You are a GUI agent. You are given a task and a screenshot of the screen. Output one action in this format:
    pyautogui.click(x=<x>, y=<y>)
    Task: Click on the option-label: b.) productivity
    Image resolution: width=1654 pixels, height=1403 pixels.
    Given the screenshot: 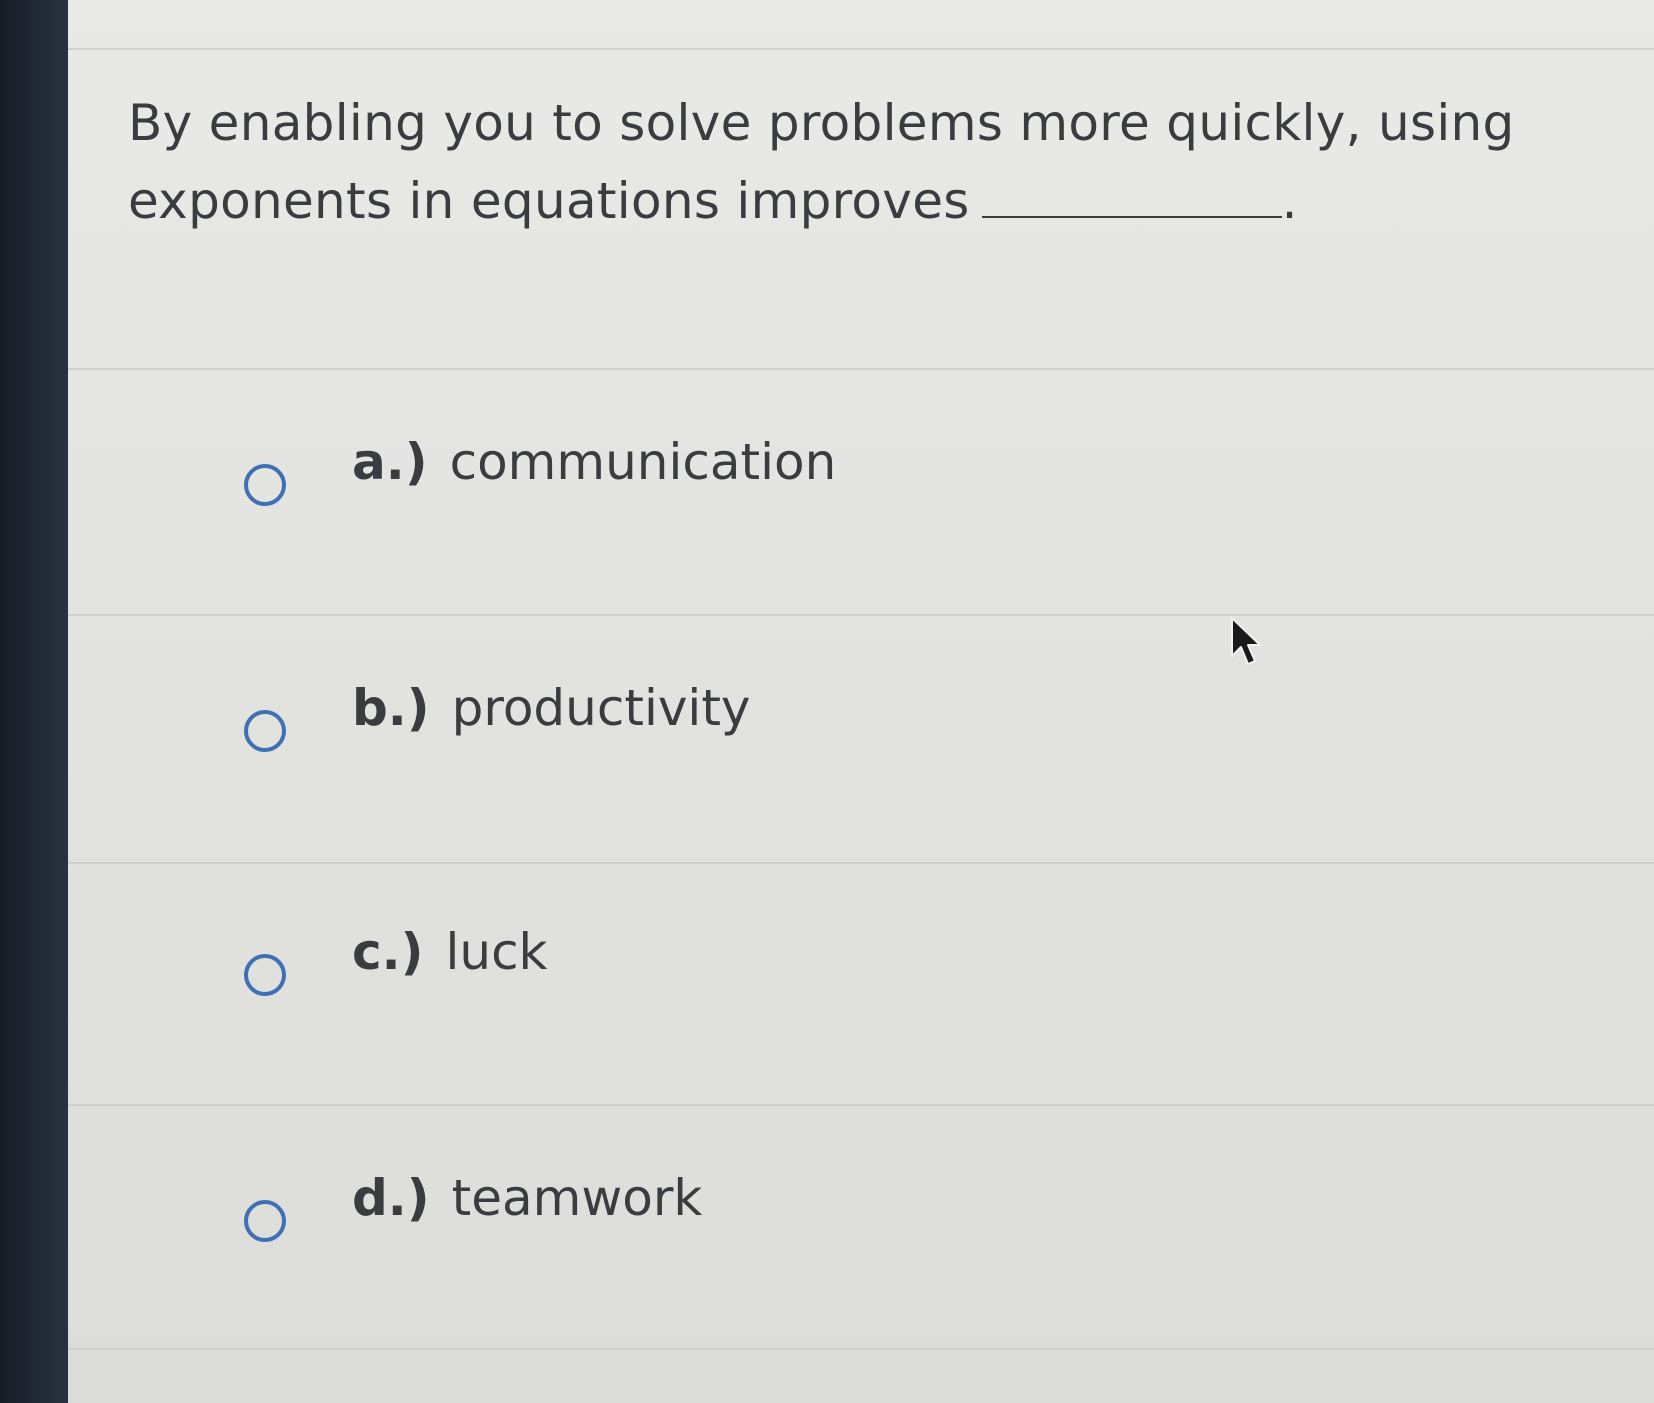 What is the action you would take?
    pyautogui.click(x=551, y=708)
    